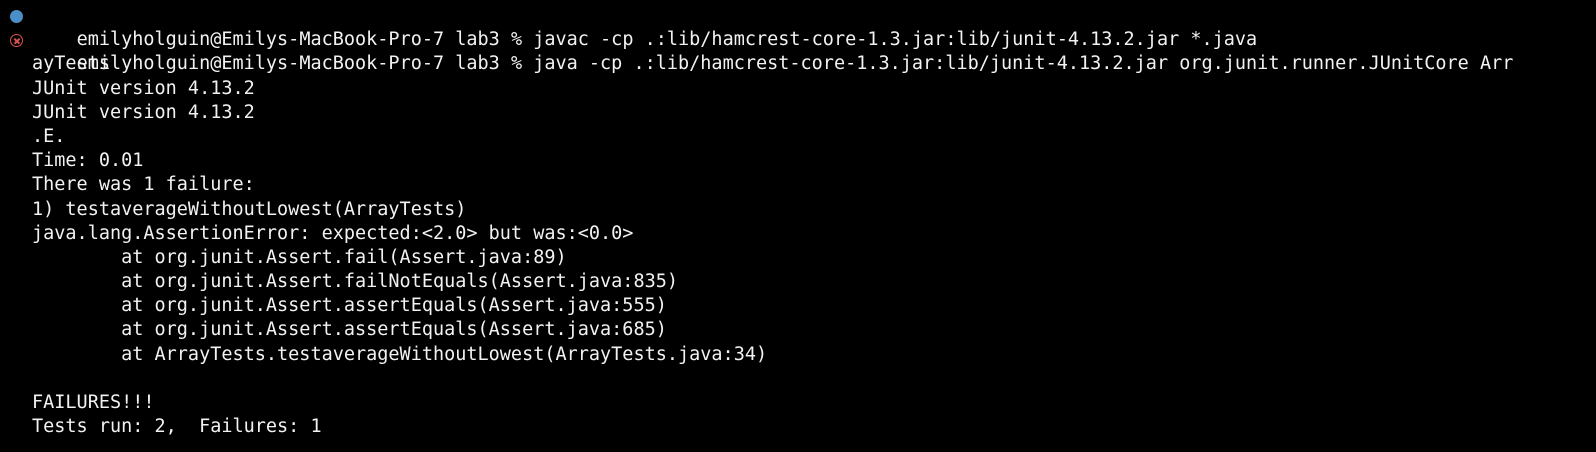  I want to click on stack-trace-line: at org.junit.Assert.fail(Assert.java:89), so click(299, 257).